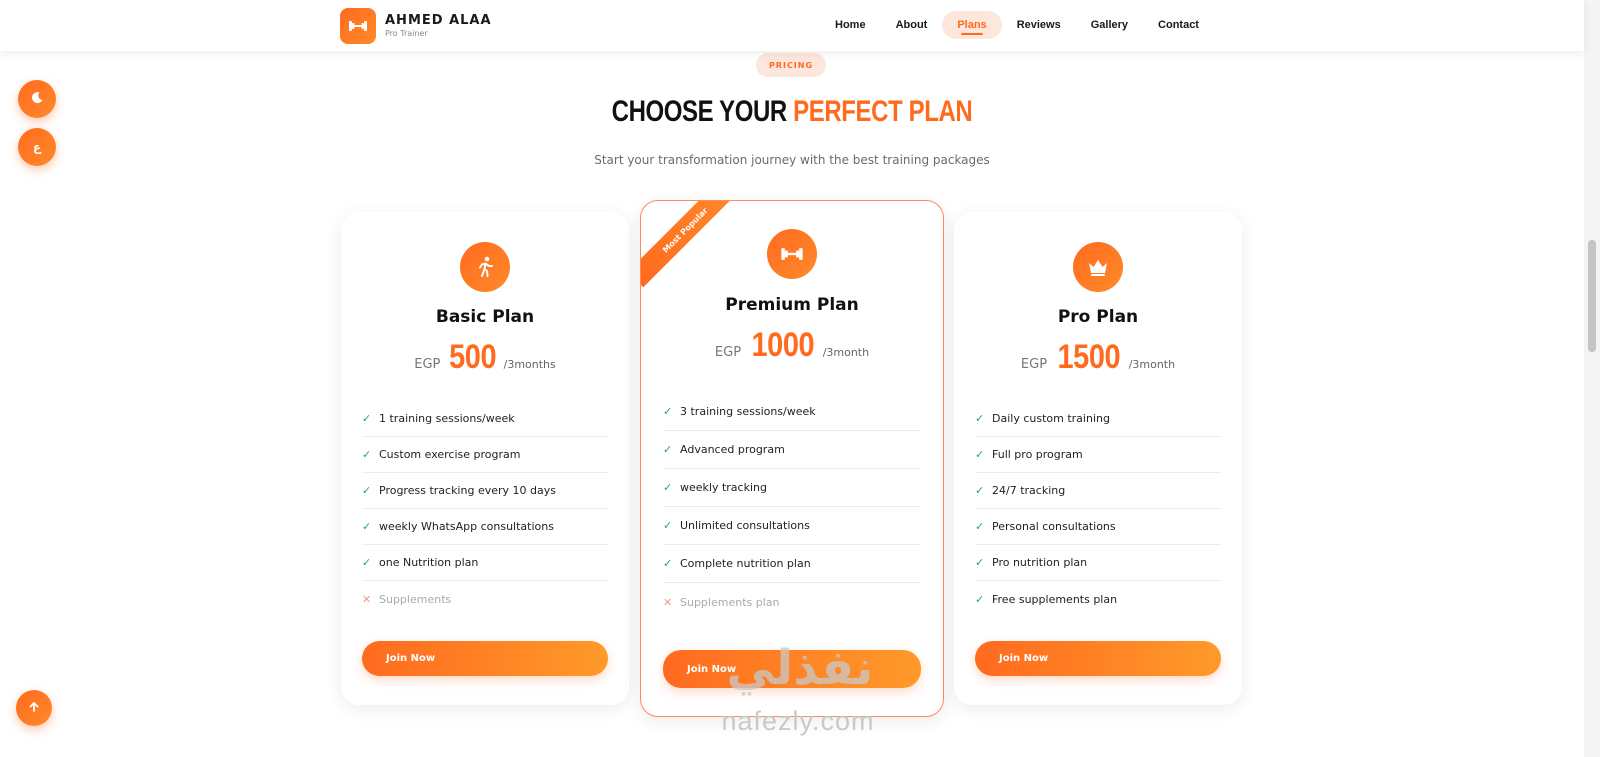 The image size is (1600, 757). Describe the element at coordinates (1109, 25) in the screenshot. I see `nav-gallery: Gallery` at that location.